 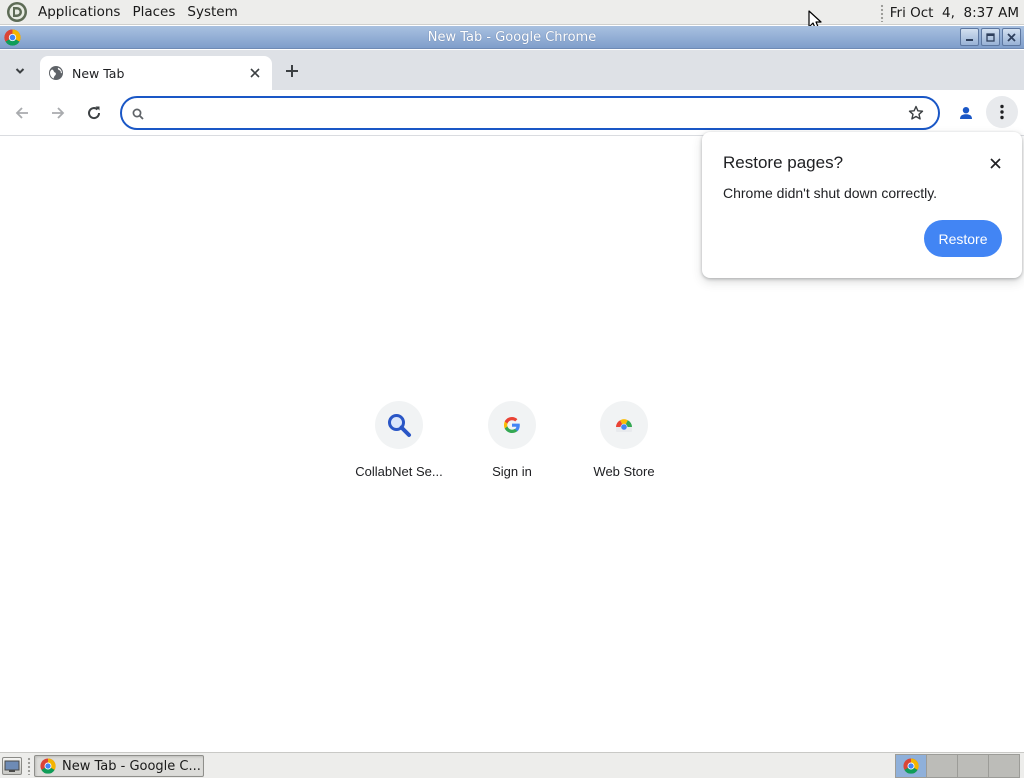 I want to click on reload-button, so click(x=94, y=113).